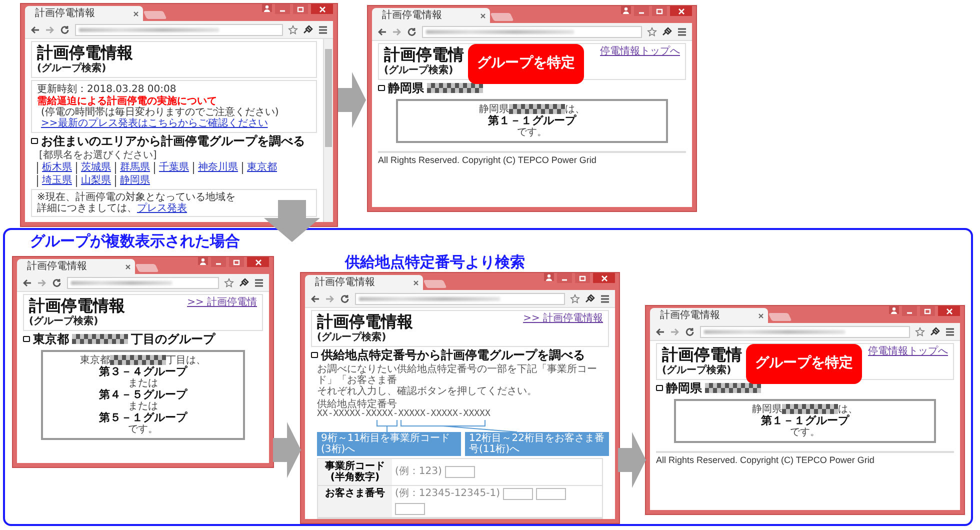  What do you see at coordinates (95, 168) in the screenshot?
I see `prefecture-link: 茨城県` at bounding box center [95, 168].